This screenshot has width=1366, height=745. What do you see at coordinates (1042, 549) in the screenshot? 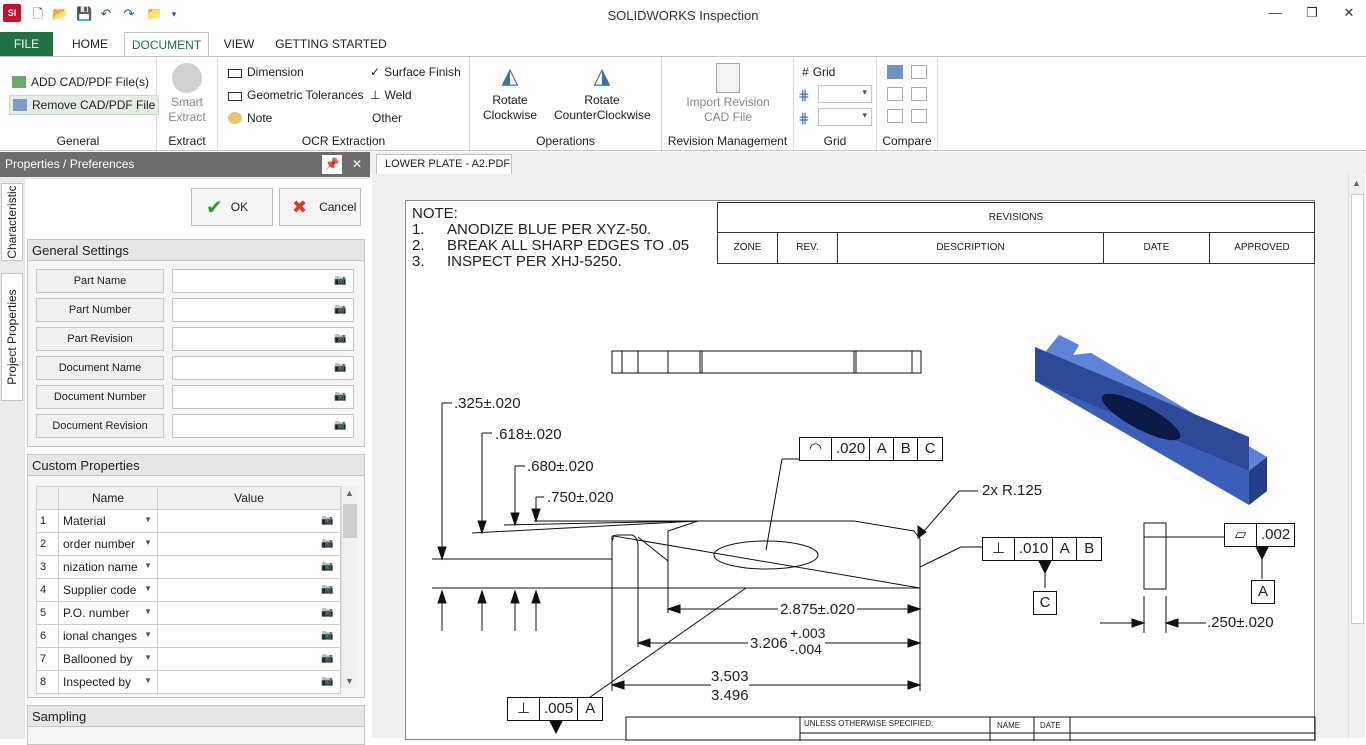
I see `fcf-perpendicularity: ⊥ .010 A B` at bounding box center [1042, 549].